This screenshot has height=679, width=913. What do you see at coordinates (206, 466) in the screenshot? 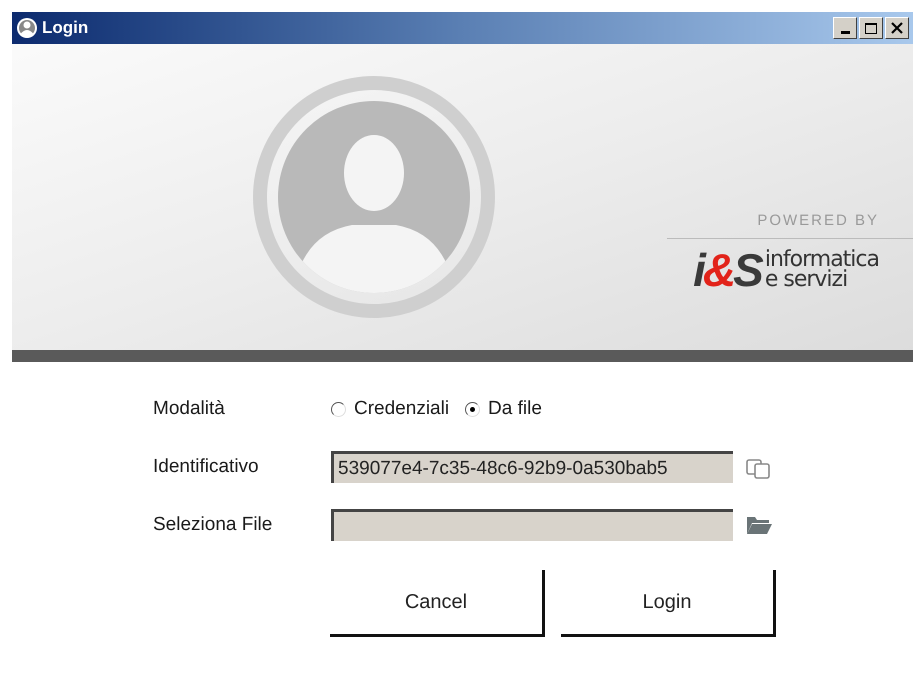
I see `field-label: Identificativo` at bounding box center [206, 466].